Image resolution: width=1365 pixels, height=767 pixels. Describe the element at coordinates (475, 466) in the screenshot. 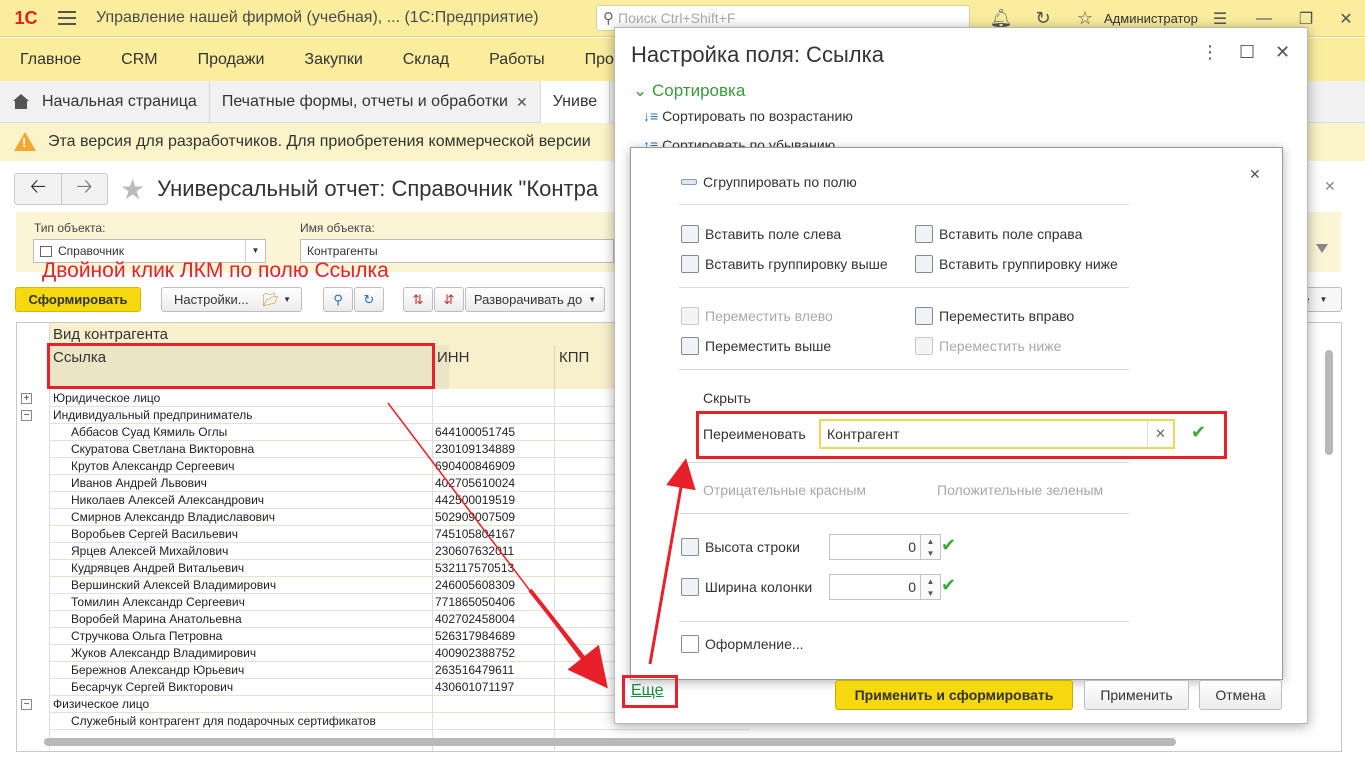

I see `row-inn: 690400846909` at that location.